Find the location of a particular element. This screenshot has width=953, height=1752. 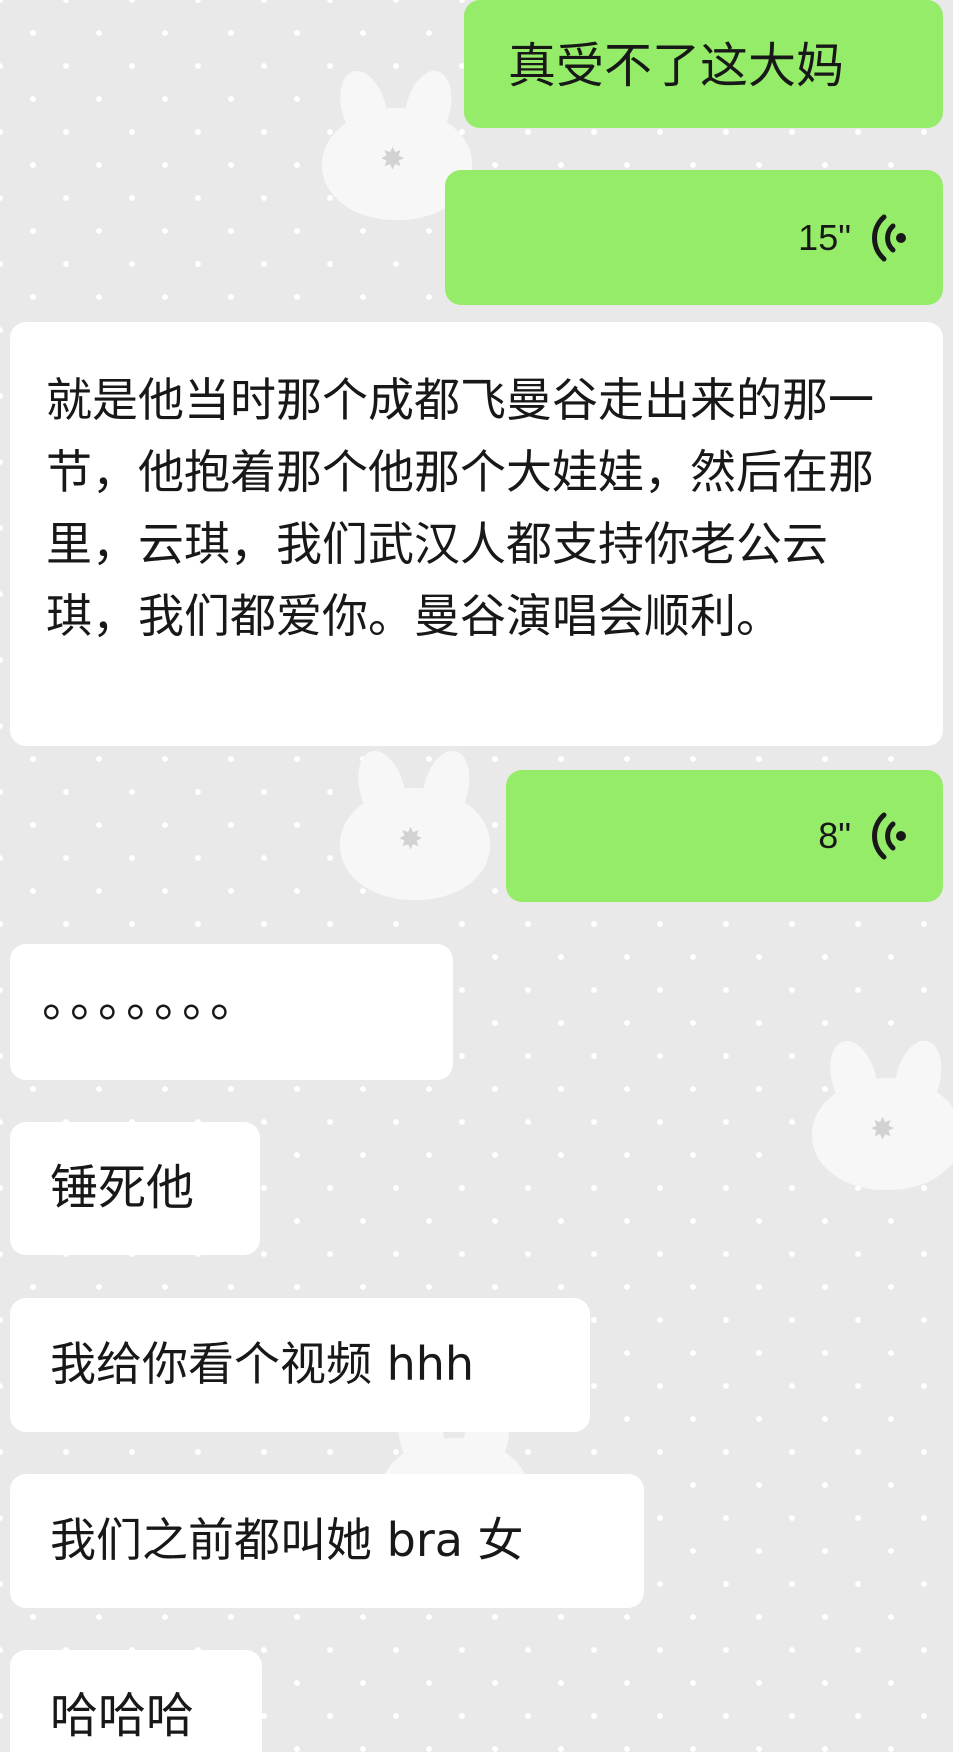

incoming-message-bubble: 哈哈哈 is located at coordinates (136, 1701).